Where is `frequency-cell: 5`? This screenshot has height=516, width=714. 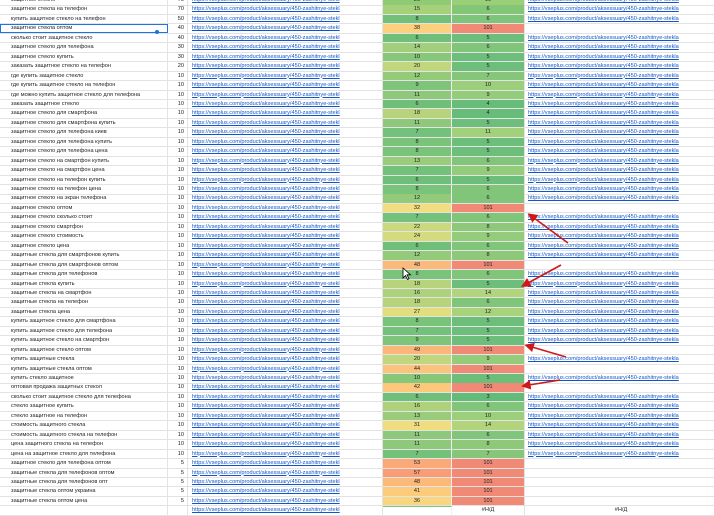 frequency-cell: 5 is located at coordinates (178, 472).